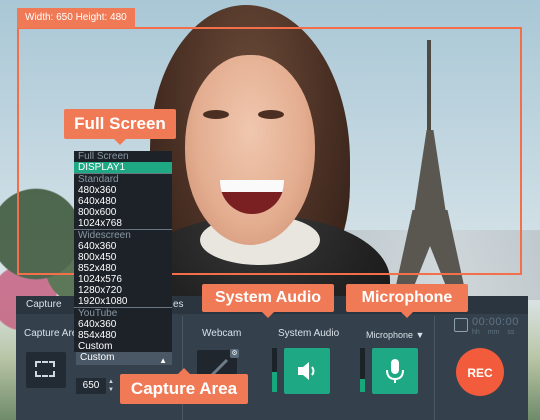 This screenshot has height=420, width=540. What do you see at coordinates (461, 325) in the screenshot?
I see `clock-icon` at bounding box center [461, 325].